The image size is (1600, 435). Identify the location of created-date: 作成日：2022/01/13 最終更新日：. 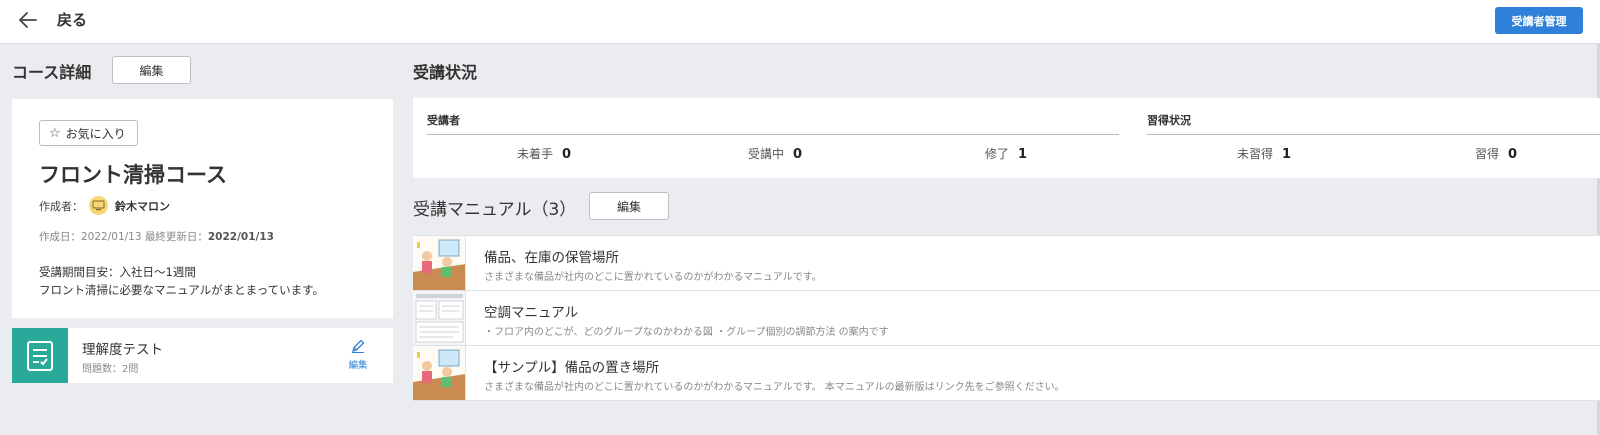
(123, 237).